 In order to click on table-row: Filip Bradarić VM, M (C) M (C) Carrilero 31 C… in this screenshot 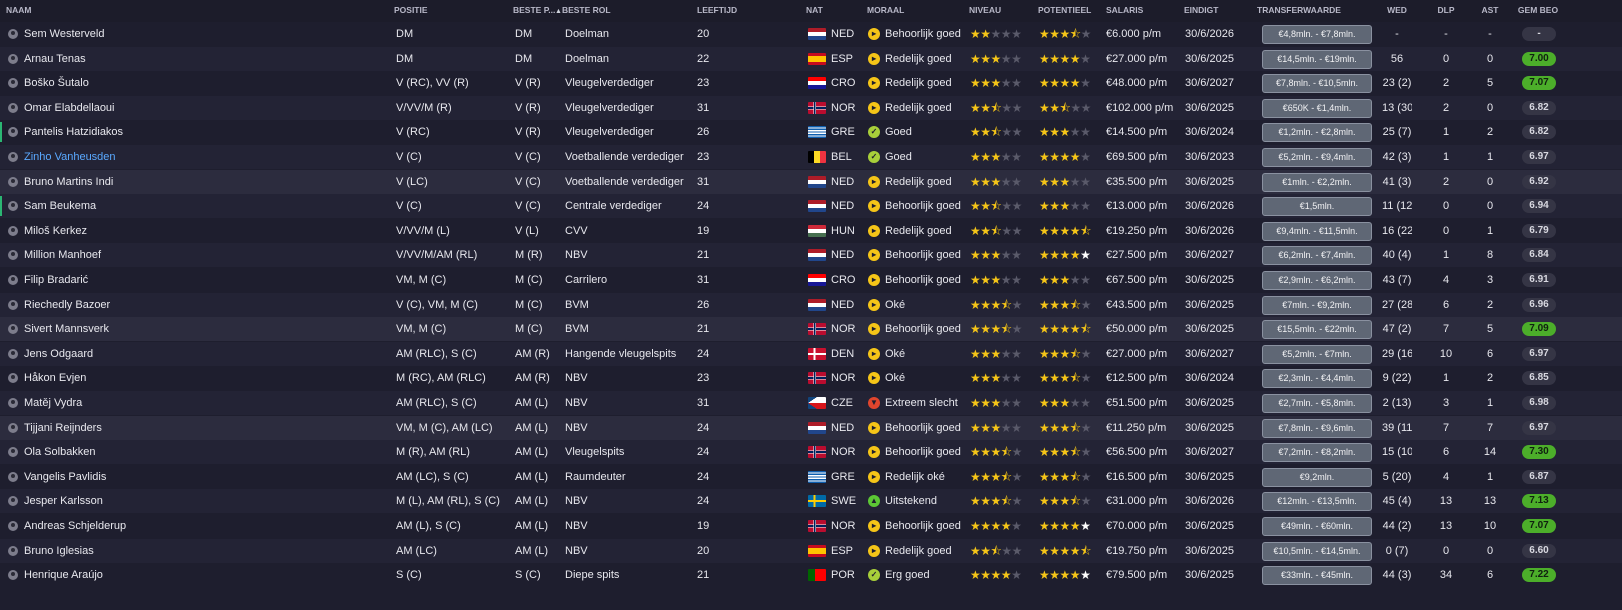, I will do `click(811, 280)`.